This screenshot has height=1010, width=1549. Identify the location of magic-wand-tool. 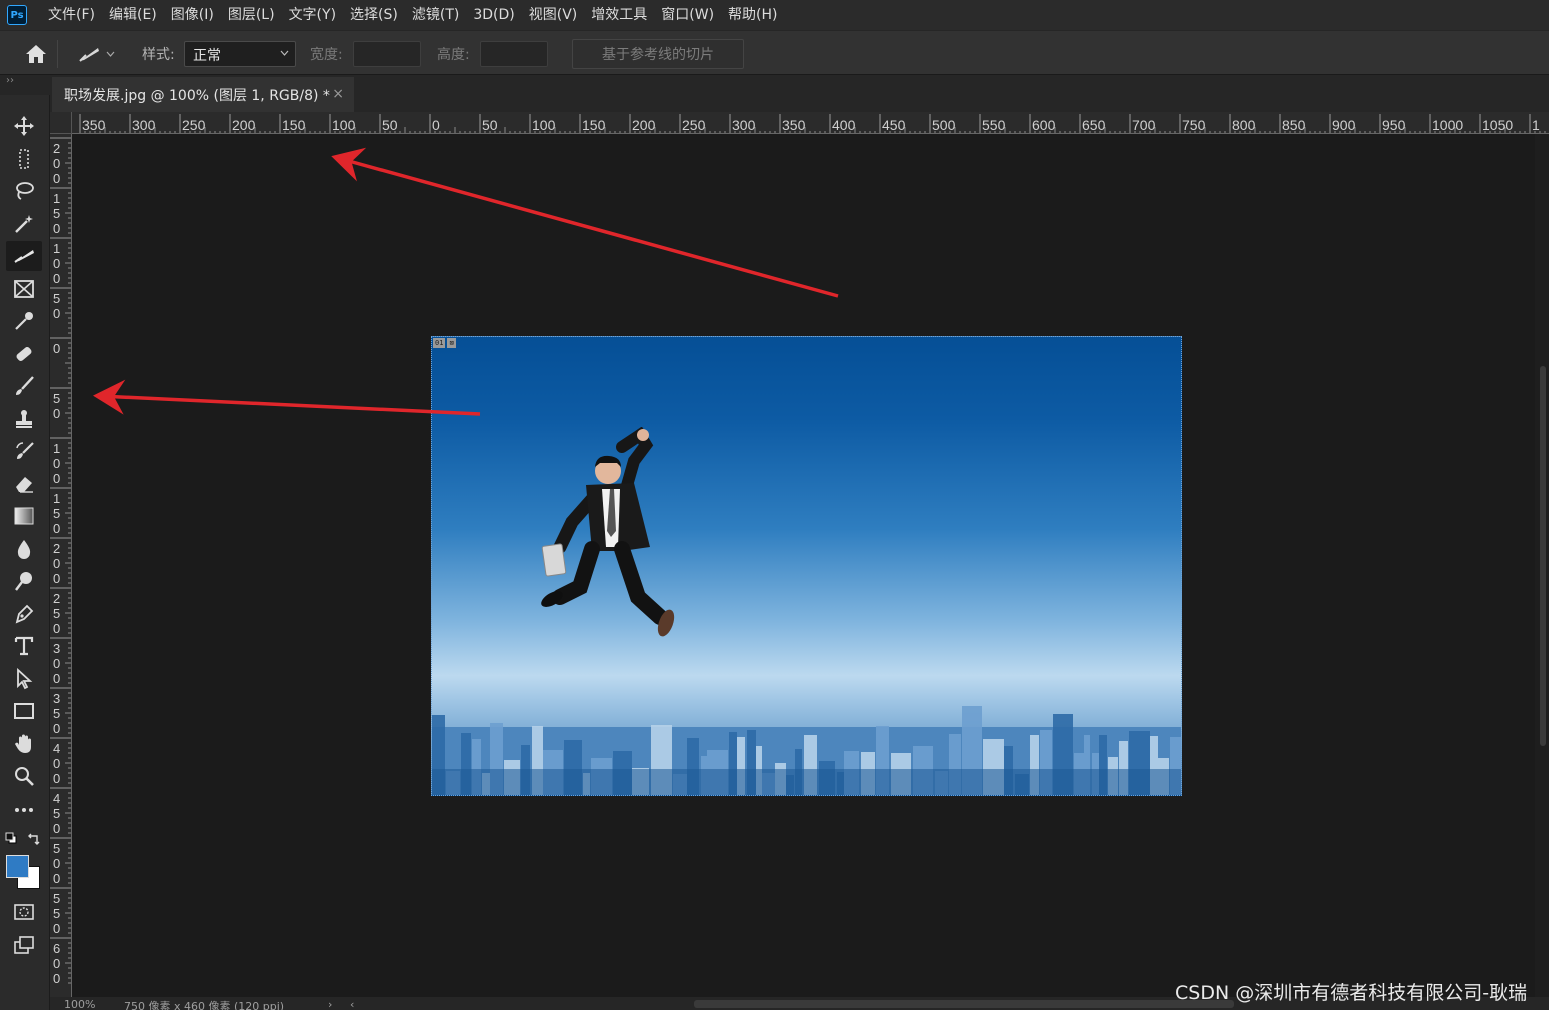
(24, 224).